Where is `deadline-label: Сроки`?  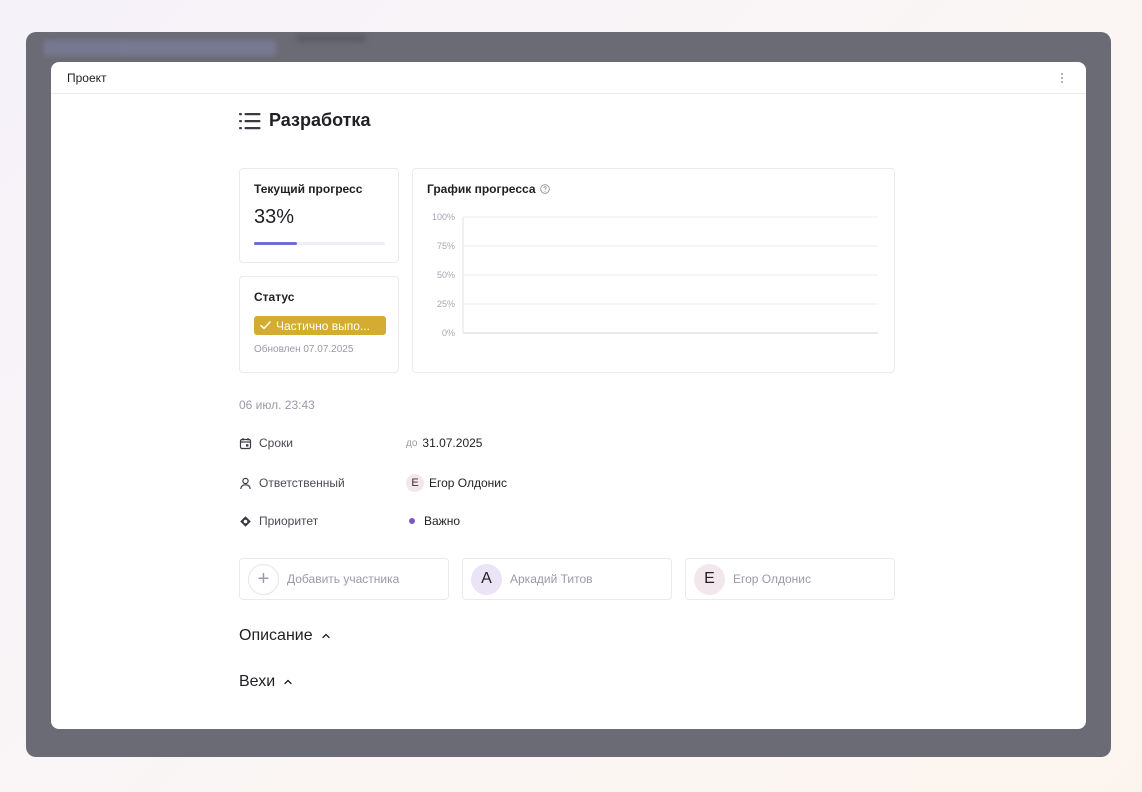 deadline-label: Сроки is located at coordinates (322, 443).